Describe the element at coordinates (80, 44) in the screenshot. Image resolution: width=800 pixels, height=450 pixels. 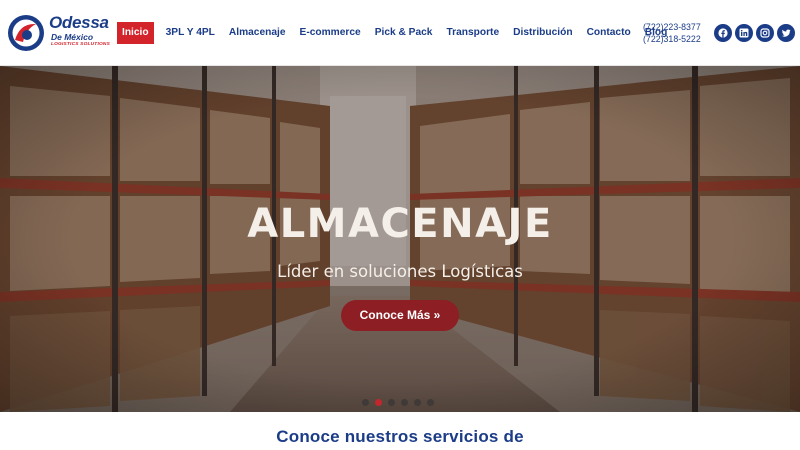
I see `logo-tagline: LOGISTICS SOLUTIONS` at that location.